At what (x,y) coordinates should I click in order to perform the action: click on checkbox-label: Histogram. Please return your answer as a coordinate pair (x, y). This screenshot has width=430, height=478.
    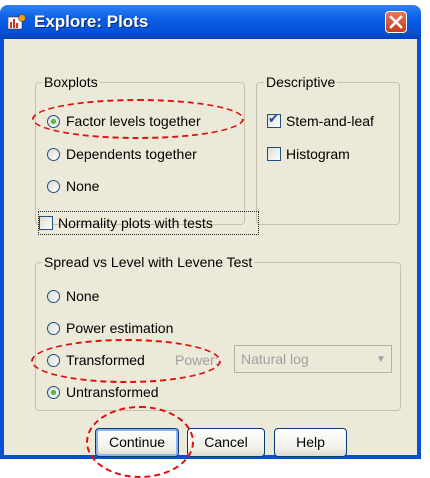
    Looking at the image, I should click on (318, 154).